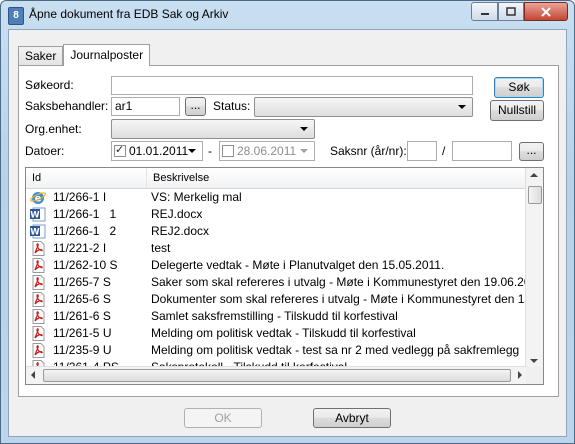 The width and height of the screenshot is (575, 444). Describe the element at coordinates (85, 231) in the screenshot. I see `list-item-id: 11/266-1 2` at that location.